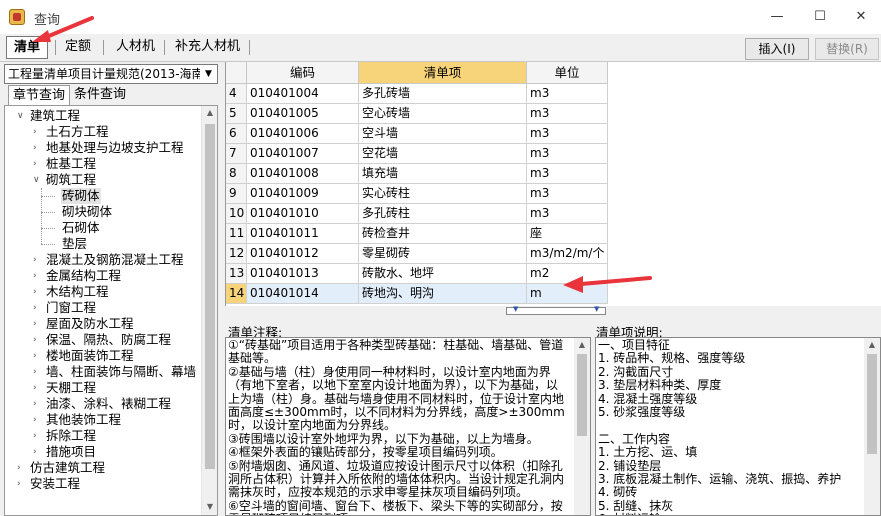 The width and height of the screenshot is (881, 516). Describe the element at coordinates (83, 276) in the screenshot. I see `tree-node: 金属结构工程` at that location.